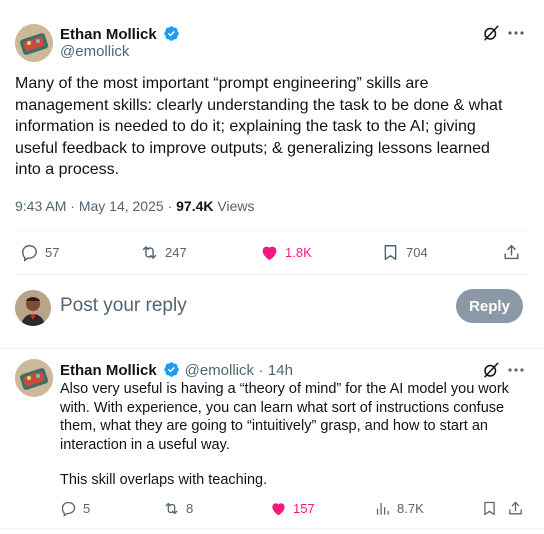  I want to click on author-handle: @emollick, so click(94, 51).